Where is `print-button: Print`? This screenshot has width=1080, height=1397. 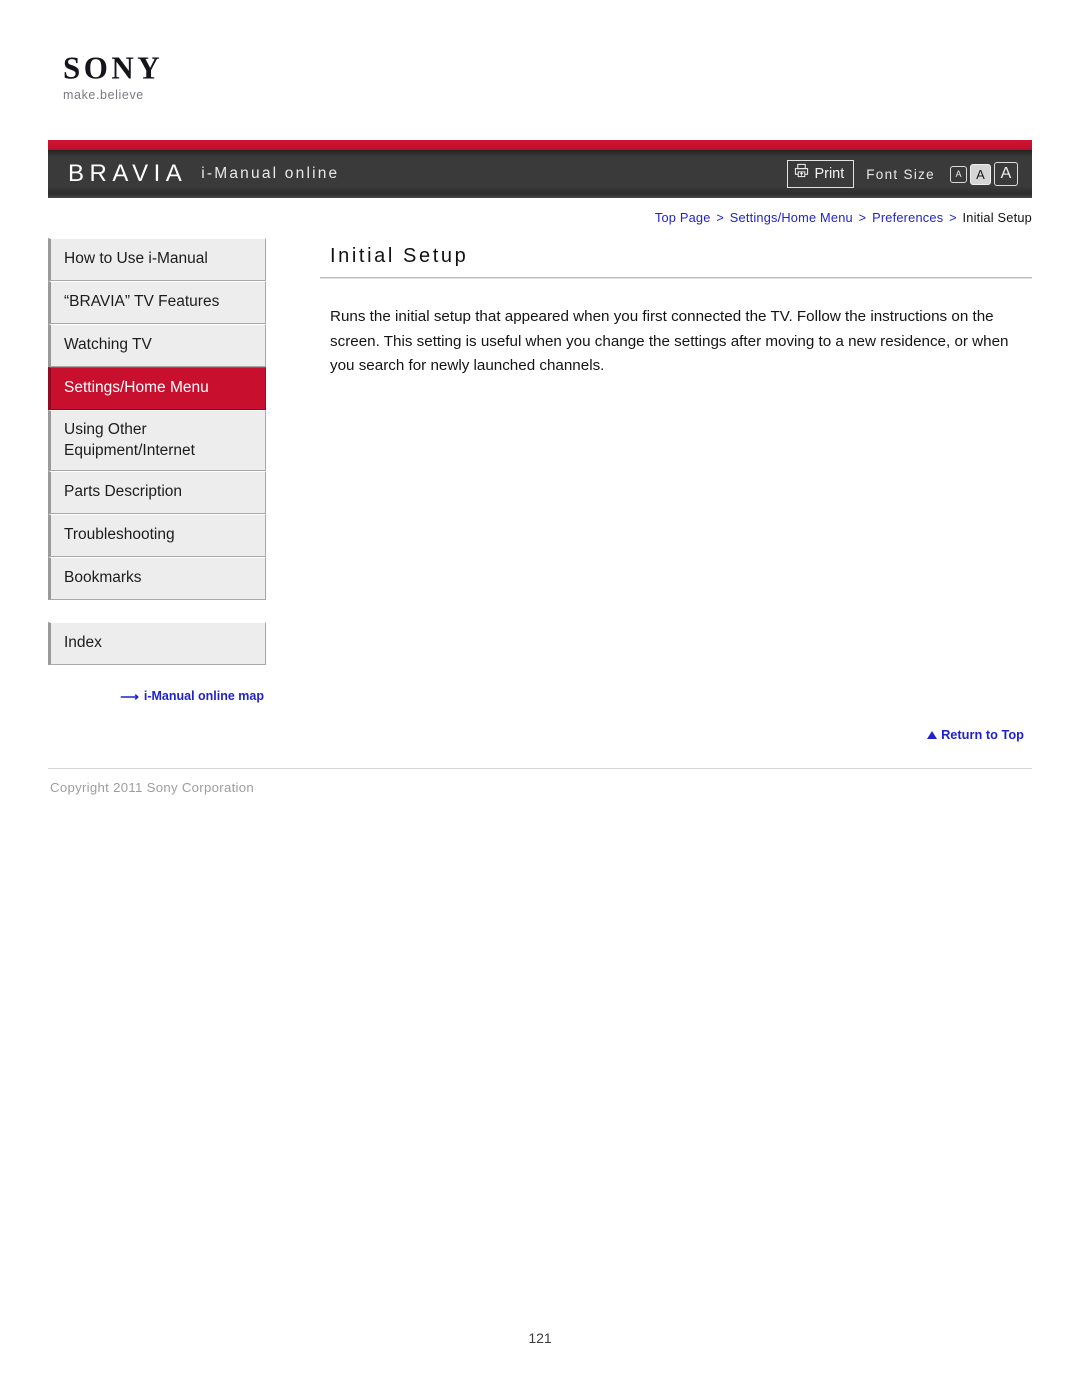
print-button: Print is located at coordinates (821, 174).